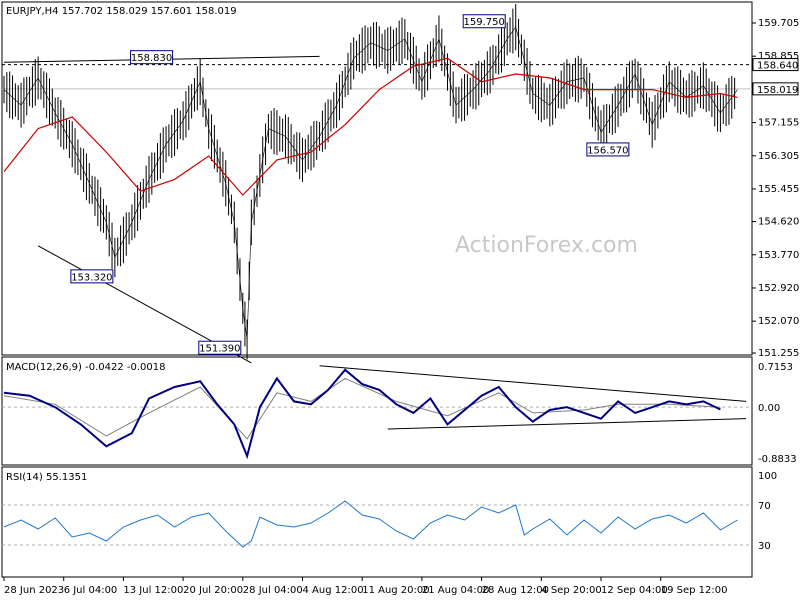  Describe the element at coordinates (777, 66) in the screenshot. I see `resistance-label: 158.640` at that location.